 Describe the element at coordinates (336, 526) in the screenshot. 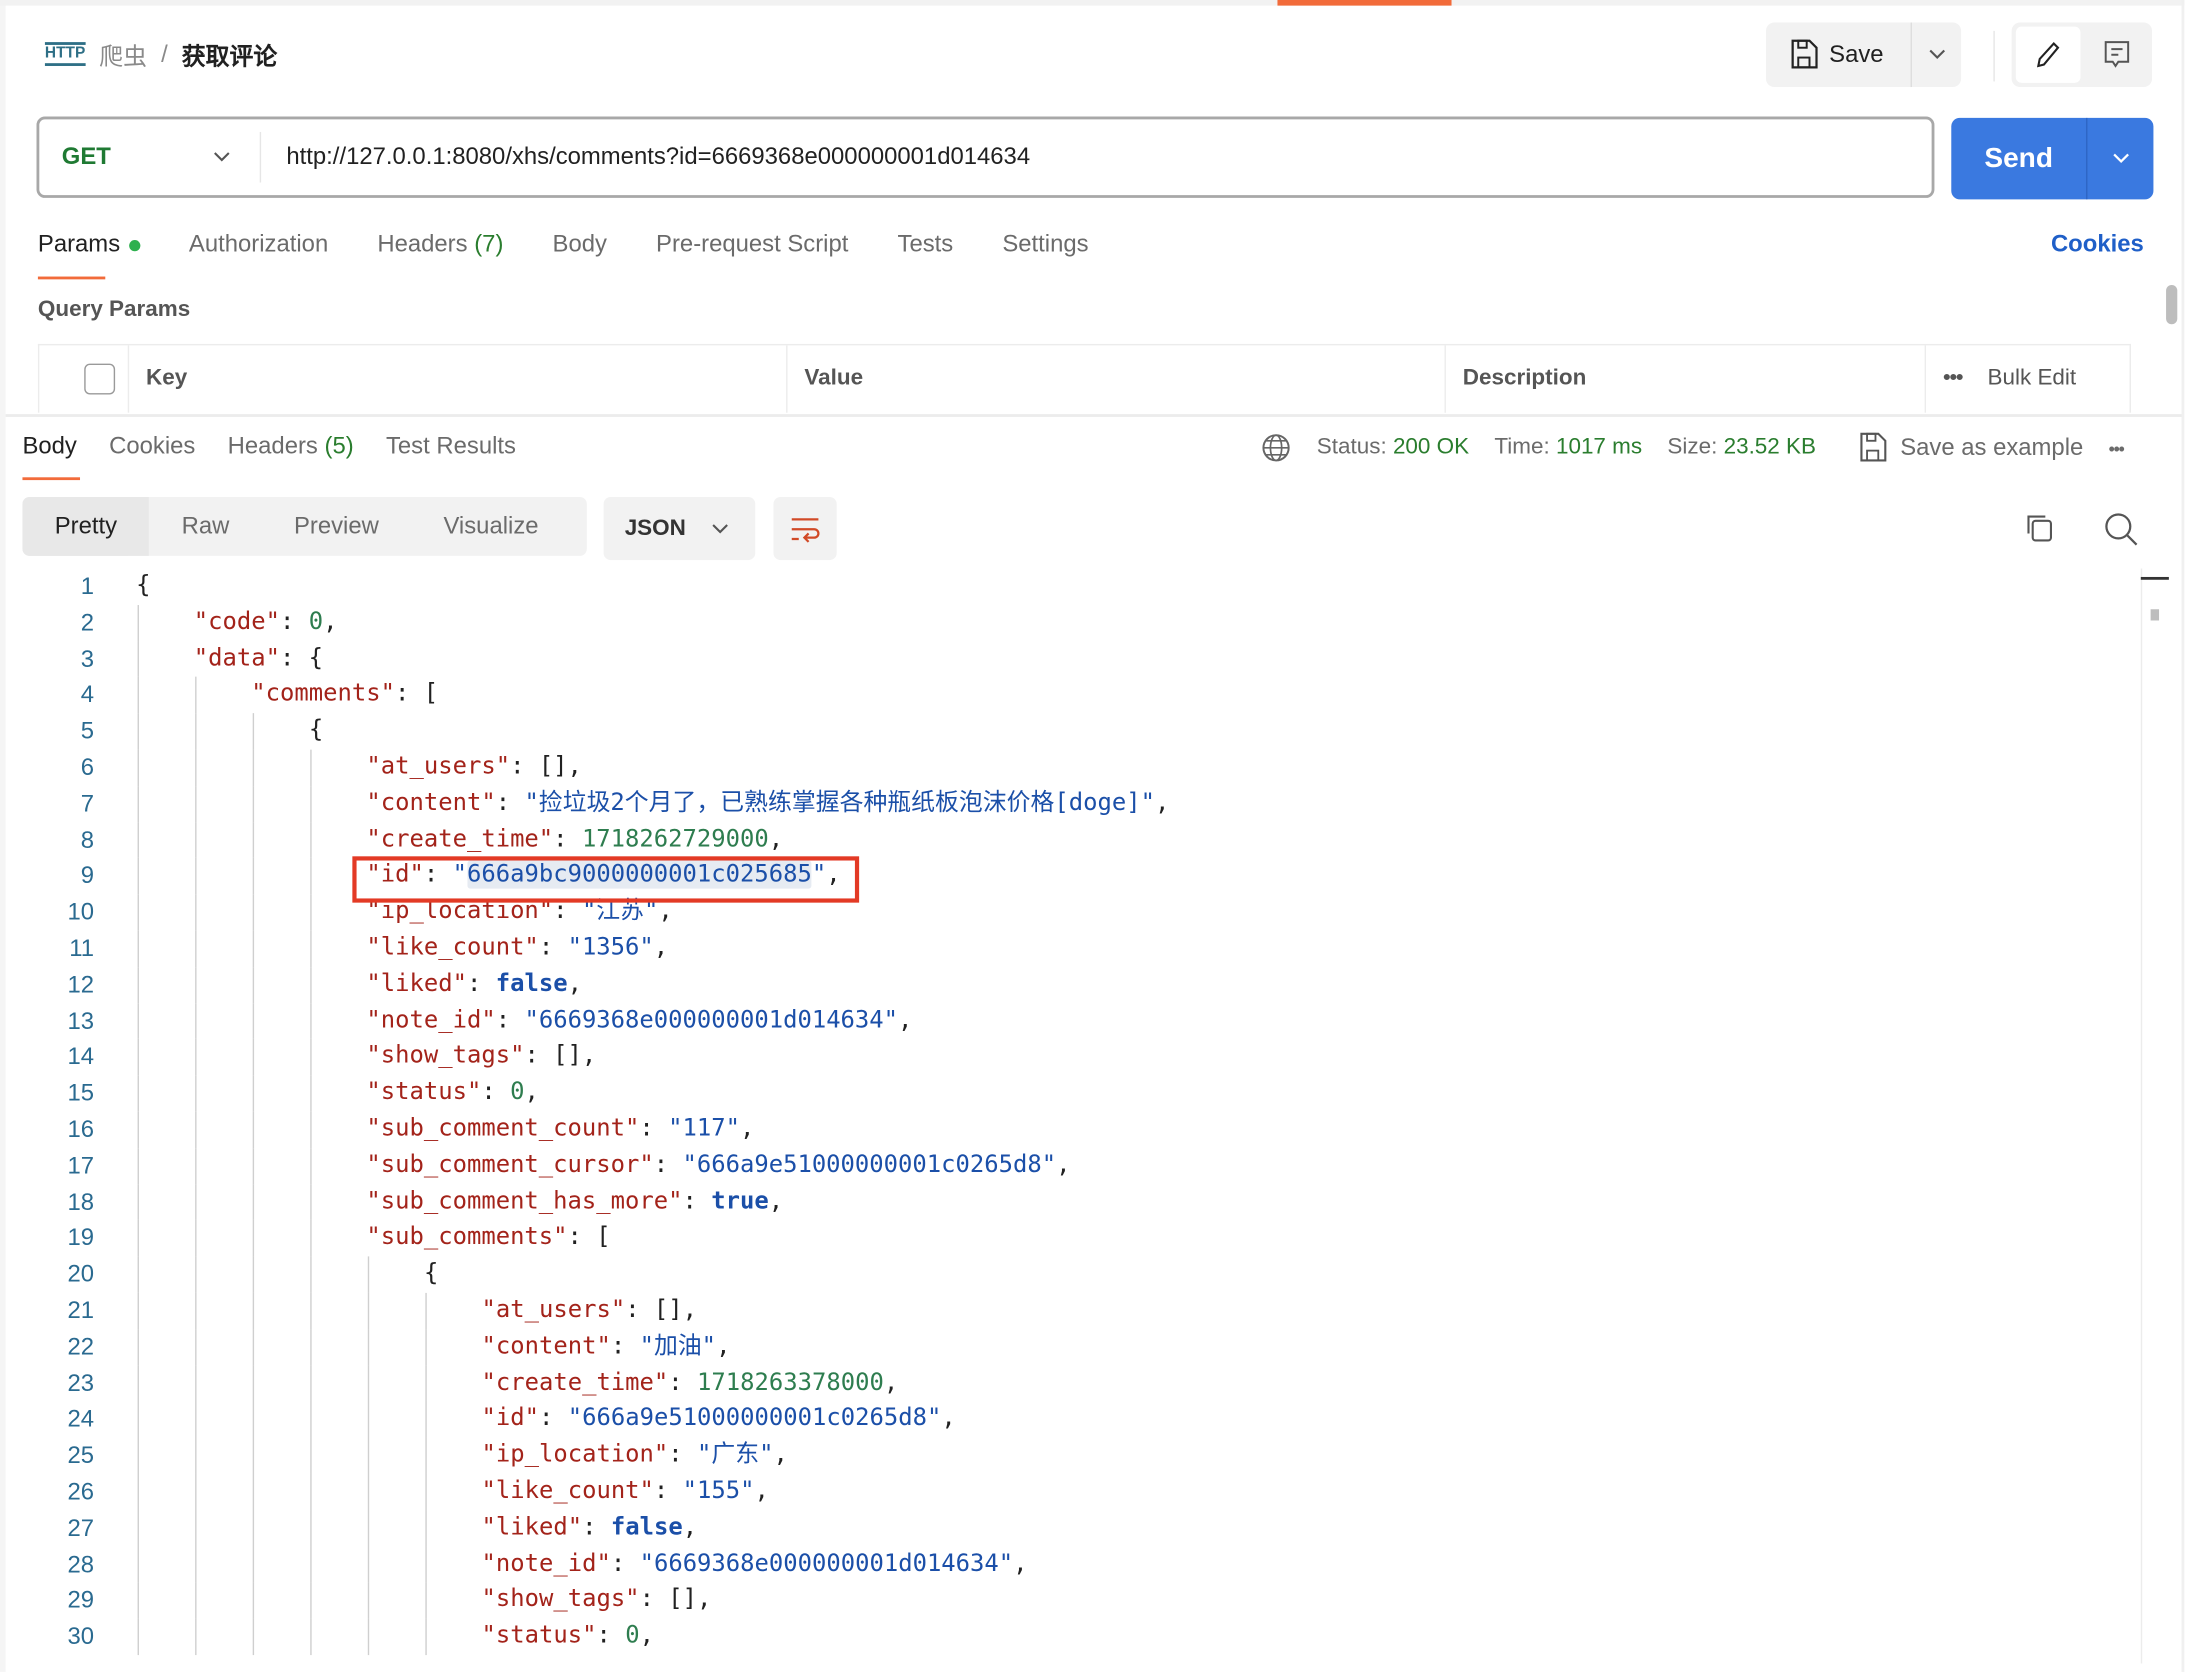

I see `view-preview: Preview` at that location.